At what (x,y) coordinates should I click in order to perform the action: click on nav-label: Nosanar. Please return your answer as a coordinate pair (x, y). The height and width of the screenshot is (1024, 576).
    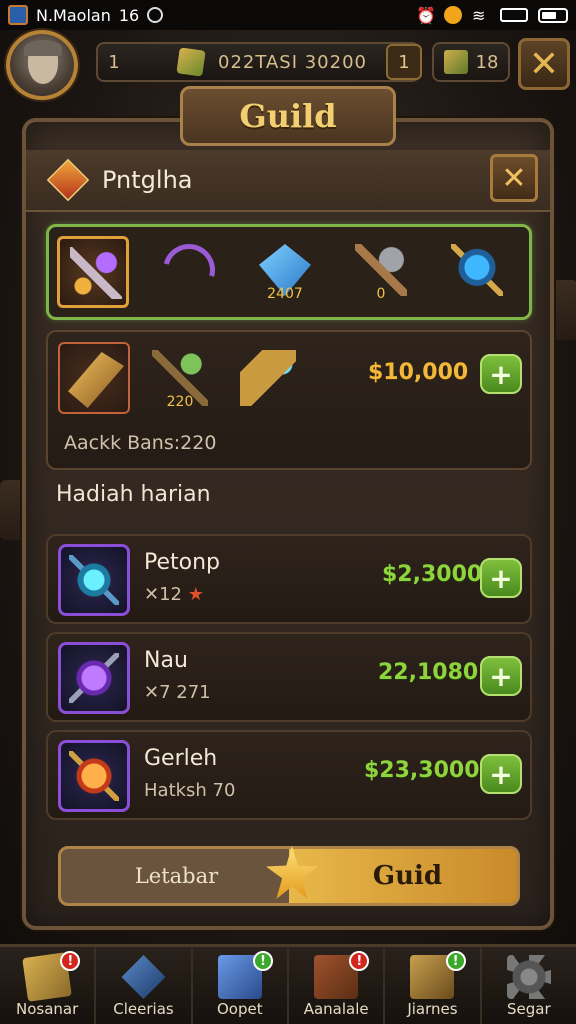
    Looking at the image, I should click on (47, 1009).